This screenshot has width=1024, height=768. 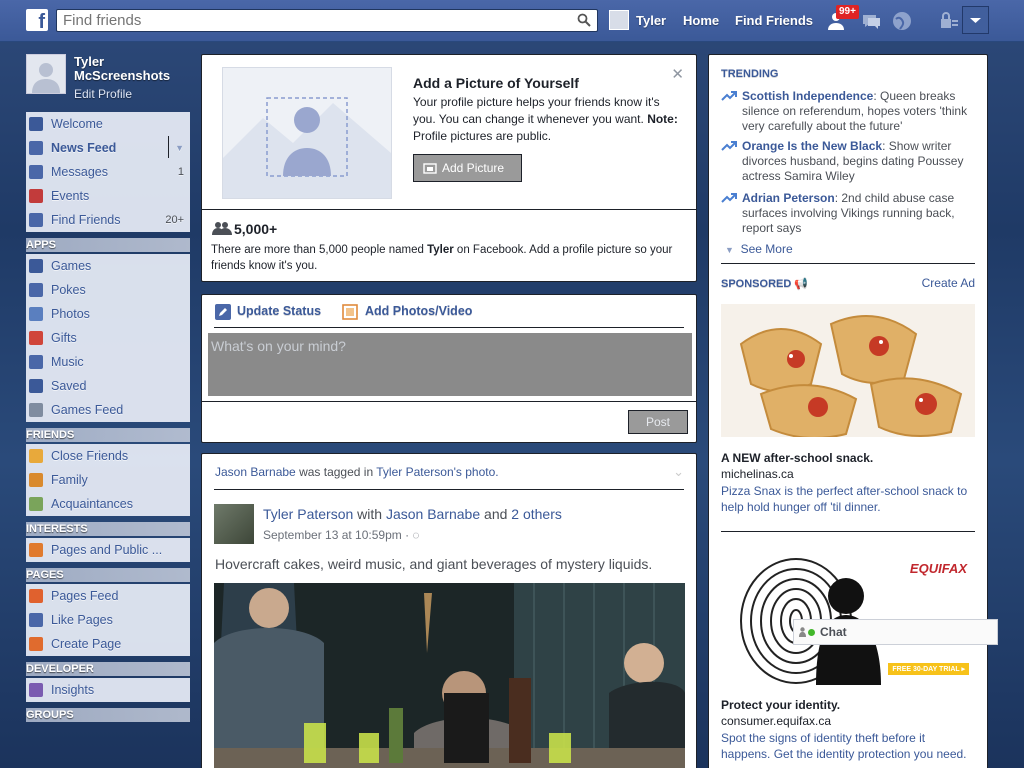 I want to click on facebook-logo-icon: f, so click(x=37, y=20).